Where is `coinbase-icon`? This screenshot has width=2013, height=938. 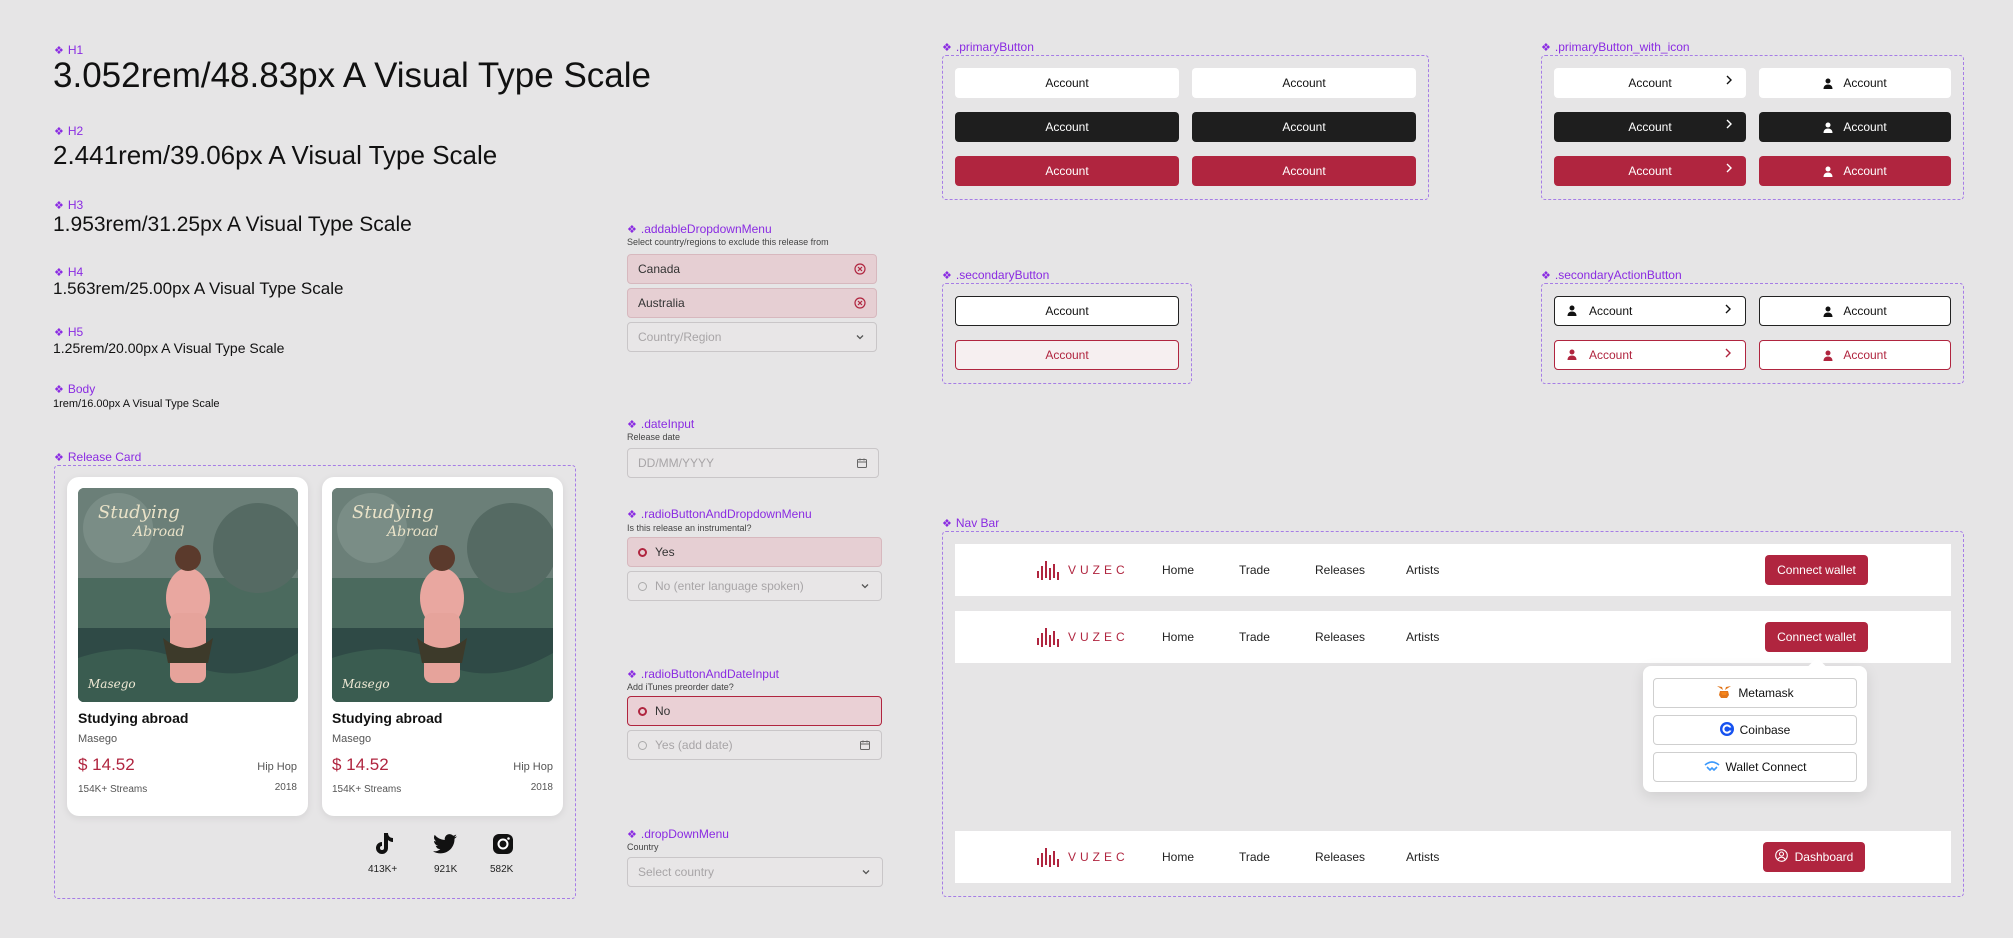
coinbase-icon is located at coordinates (1726, 730).